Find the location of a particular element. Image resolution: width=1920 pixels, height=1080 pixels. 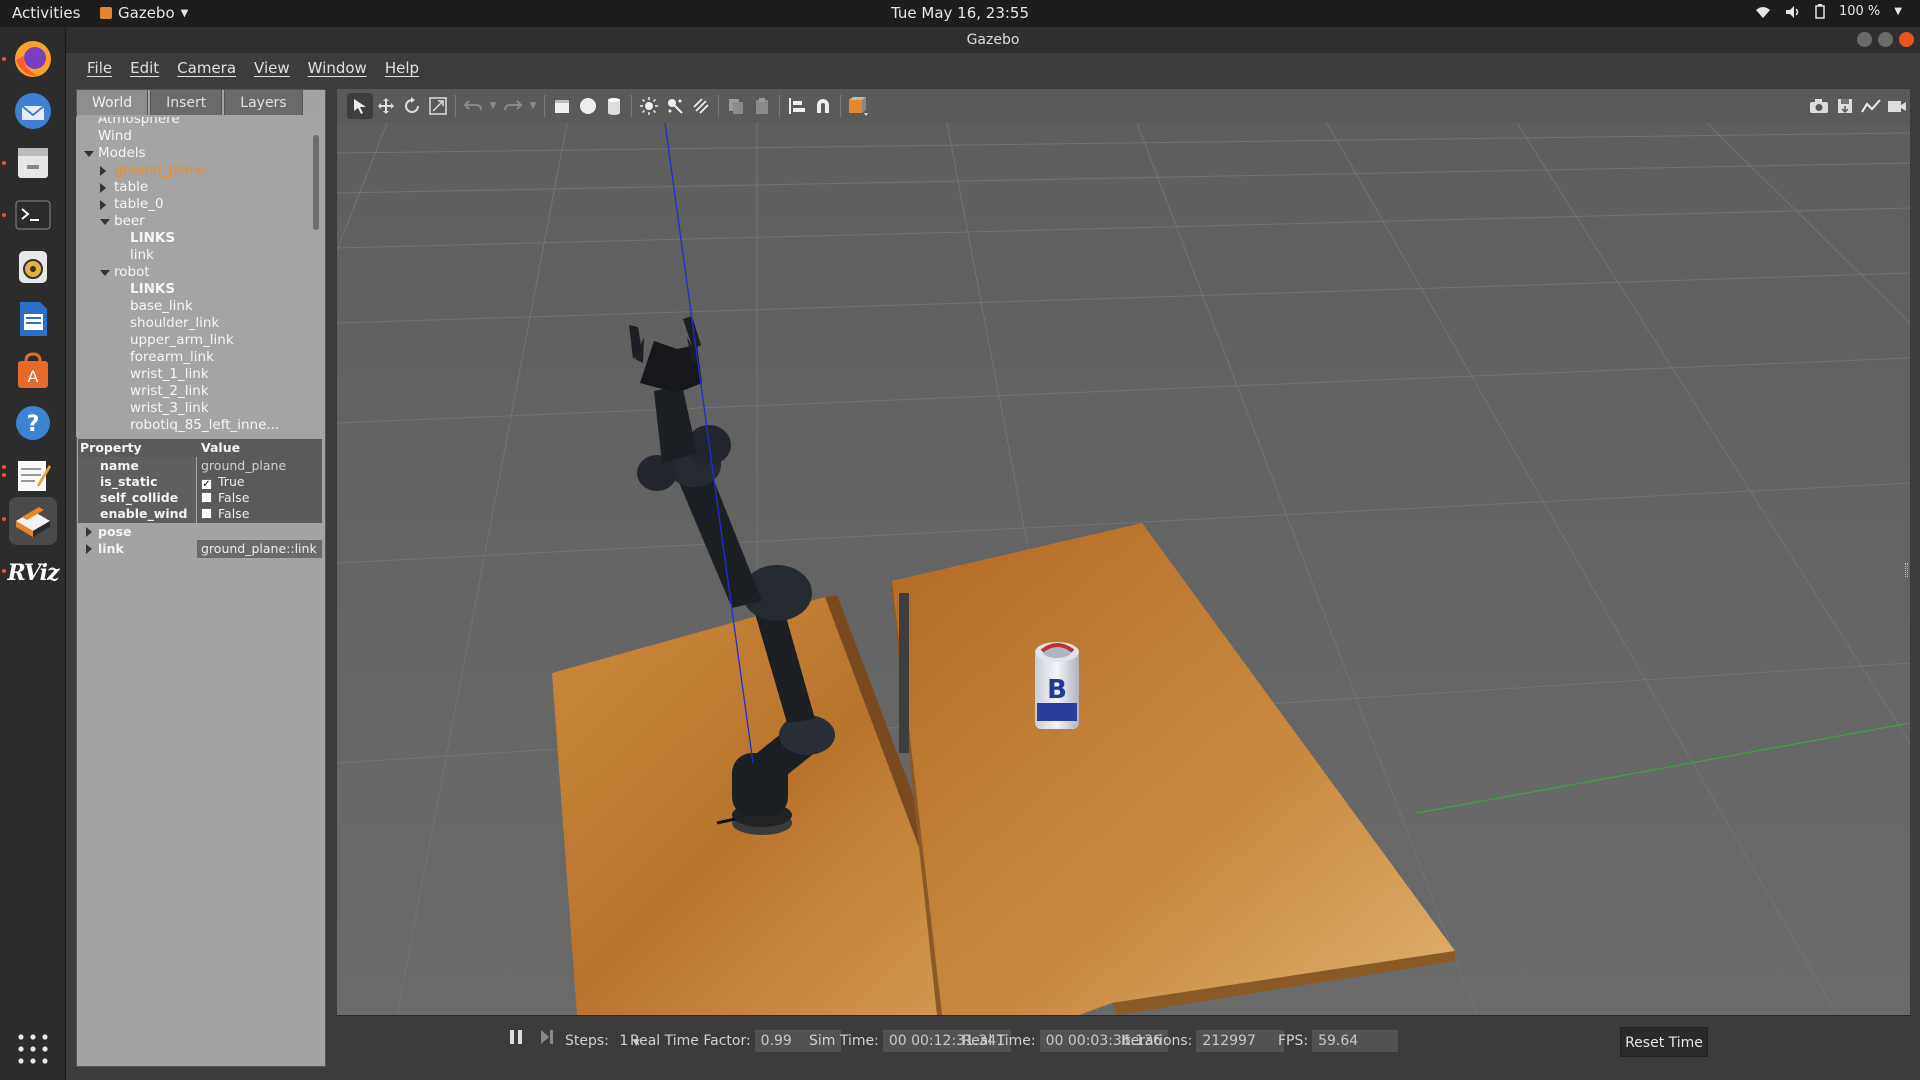

property-value: False is located at coordinates (259, 514).